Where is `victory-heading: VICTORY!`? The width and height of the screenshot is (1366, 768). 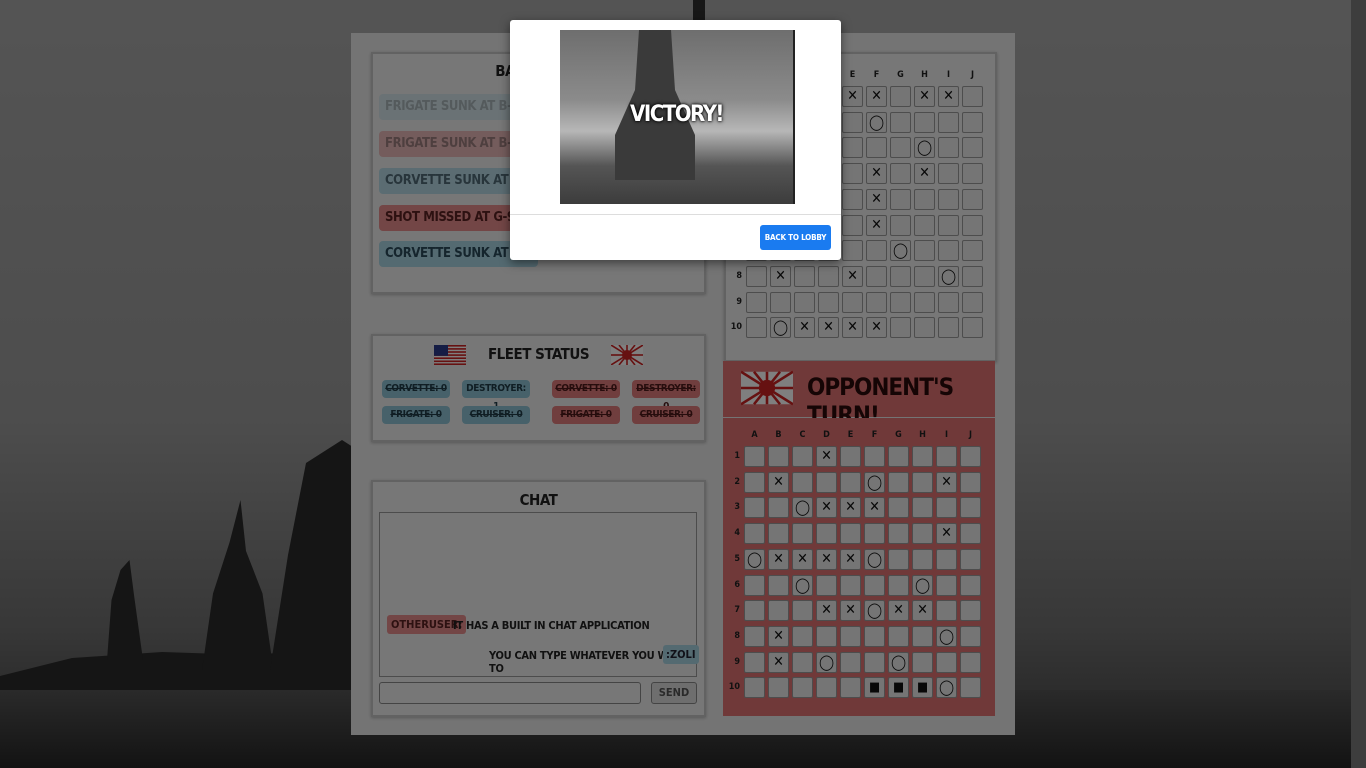
victory-heading: VICTORY! is located at coordinates (677, 114).